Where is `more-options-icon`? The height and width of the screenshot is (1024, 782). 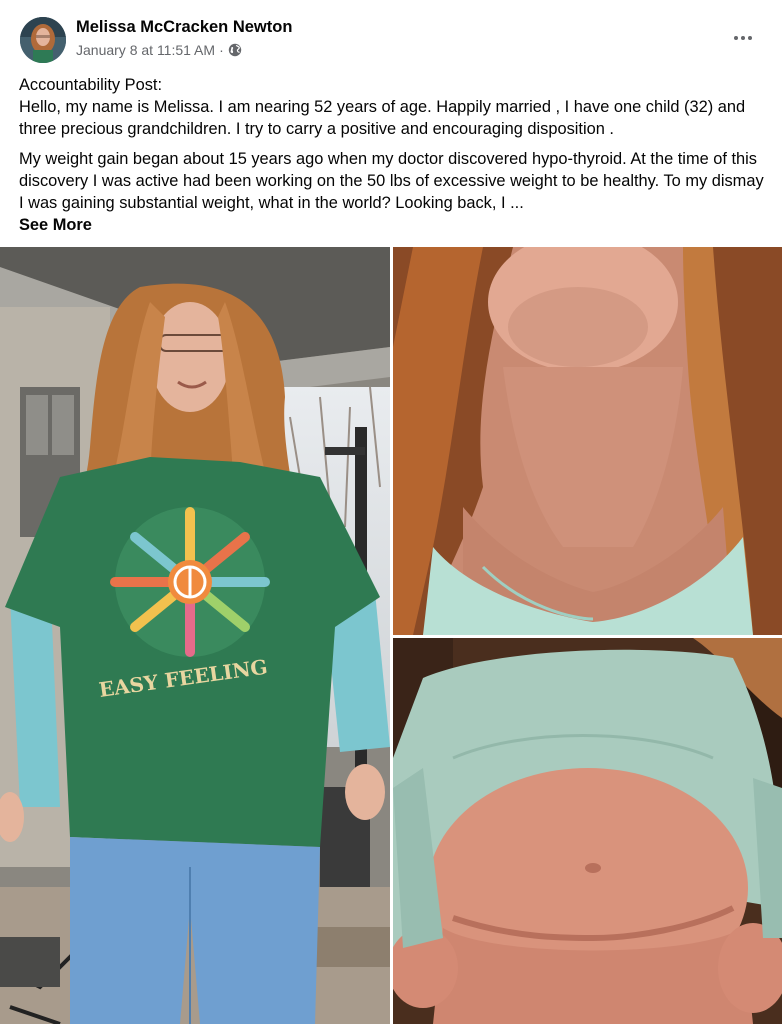 more-options-icon is located at coordinates (743, 38).